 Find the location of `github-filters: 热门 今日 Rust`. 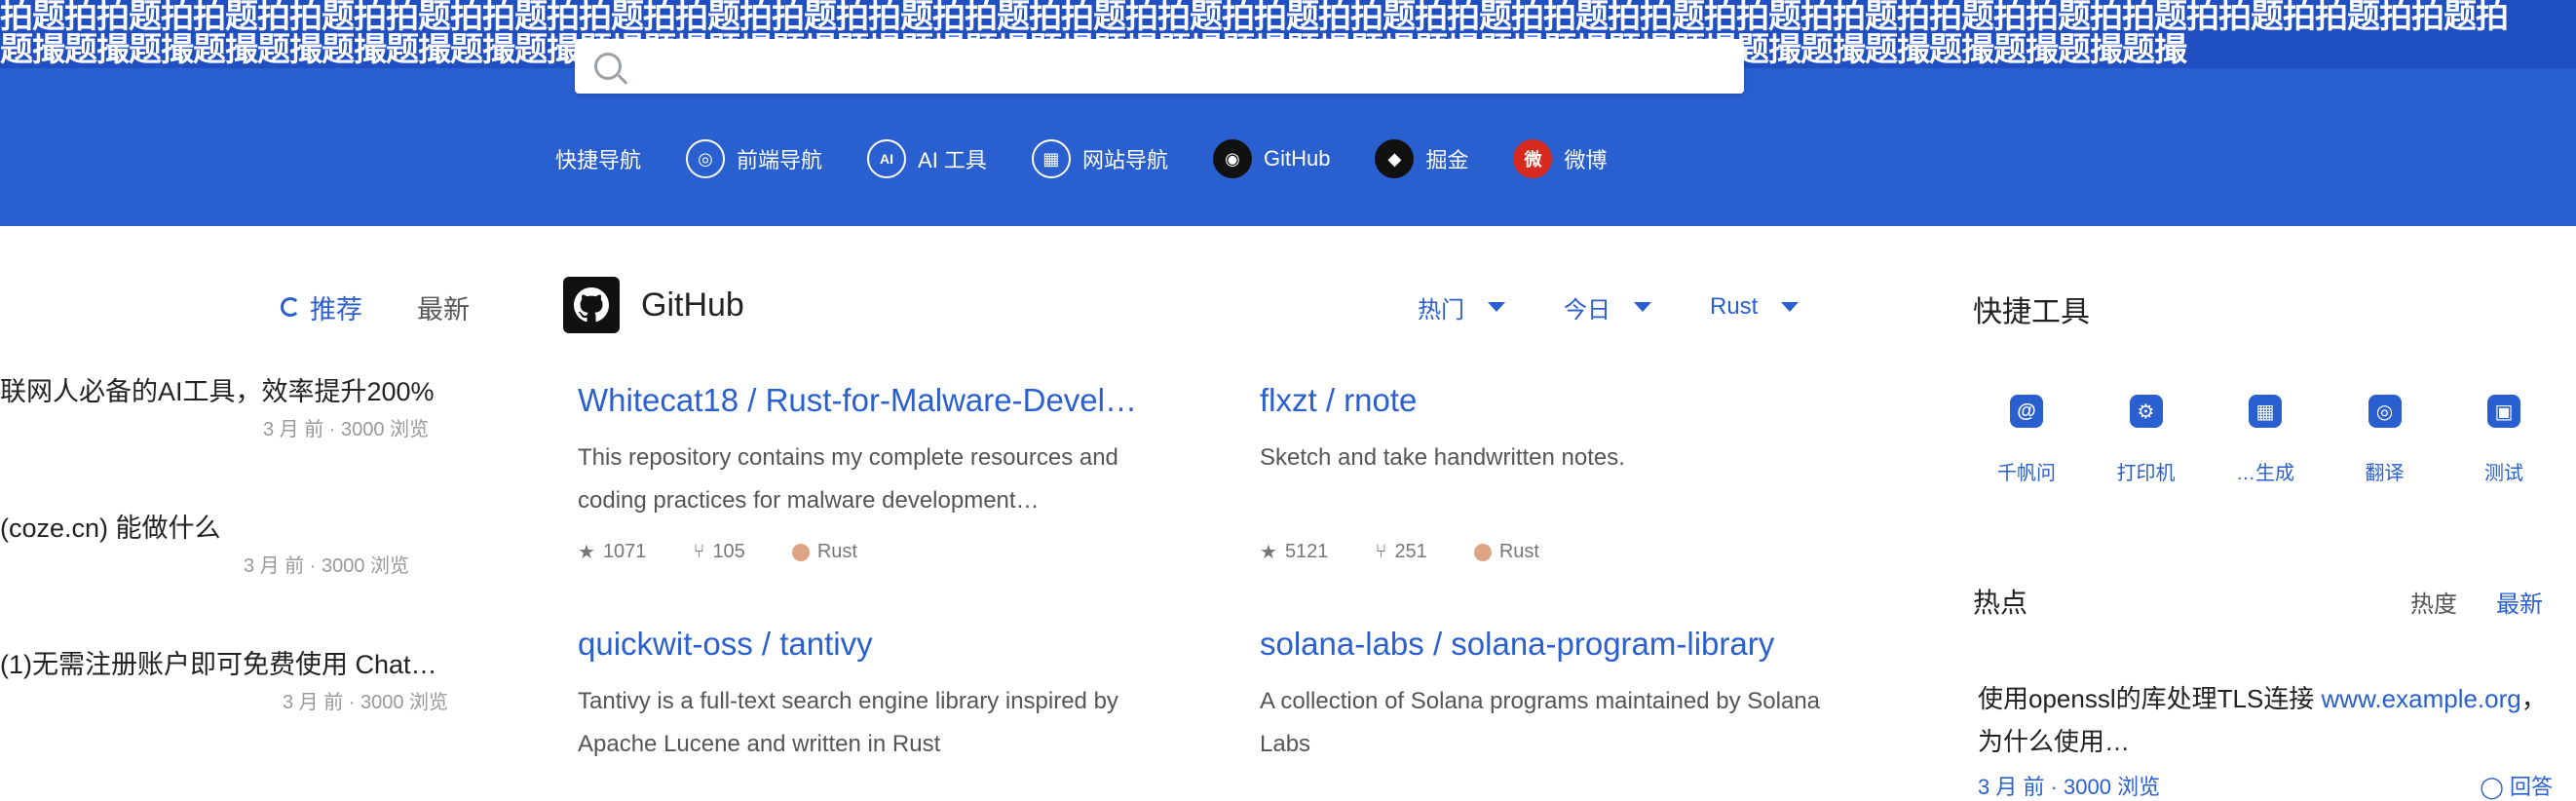

github-filters: 热门 今日 Rust is located at coordinates (1608, 307).